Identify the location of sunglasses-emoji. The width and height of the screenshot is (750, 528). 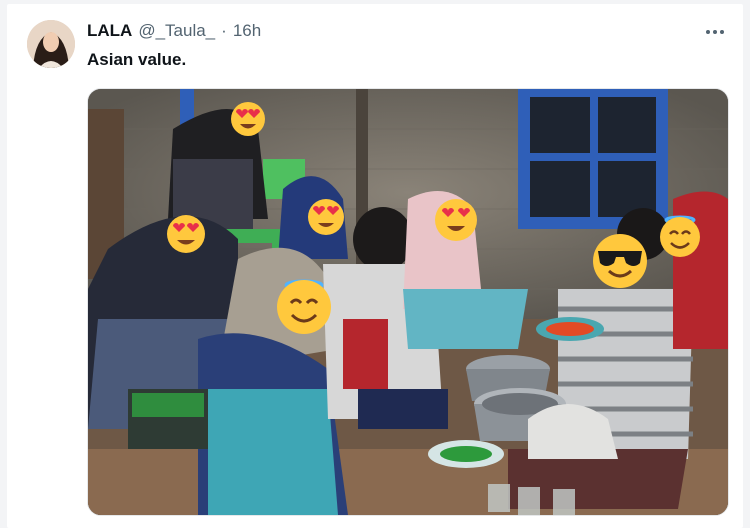
(620, 261).